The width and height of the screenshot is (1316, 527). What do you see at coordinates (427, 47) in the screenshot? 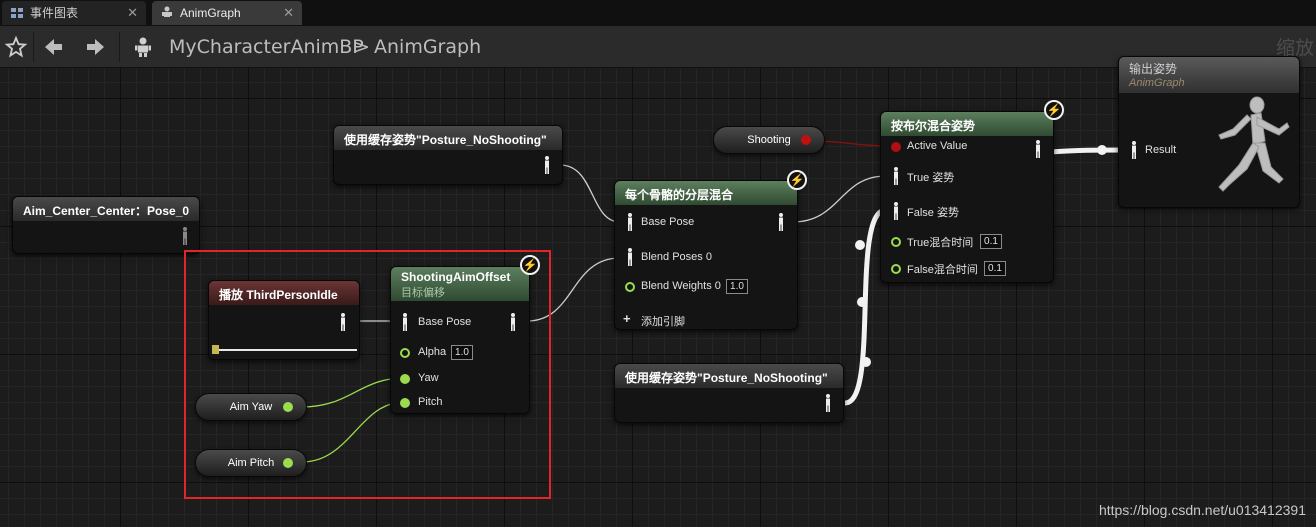
I see `breadcrumb-graph: AnimGraph` at bounding box center [427, 47].